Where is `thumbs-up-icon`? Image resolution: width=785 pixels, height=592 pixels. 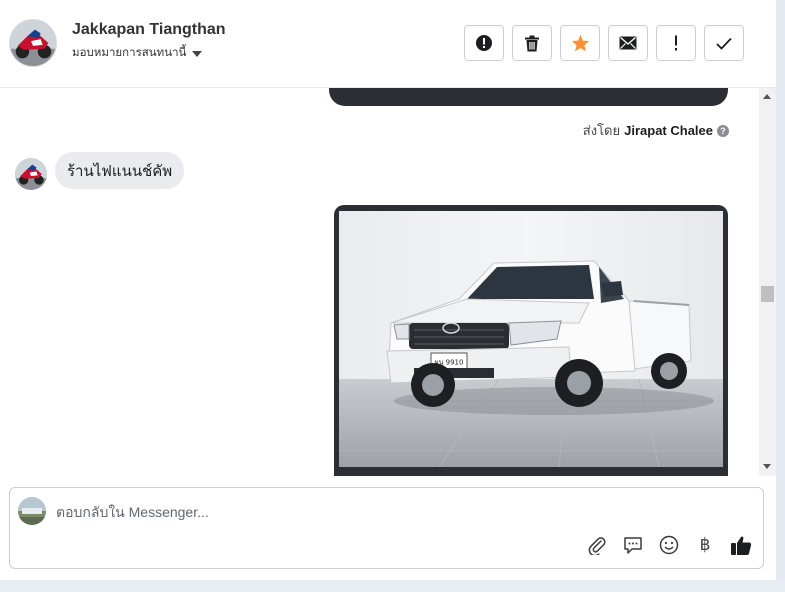
thumbs-up-icon is located at coordinates (741, 545).